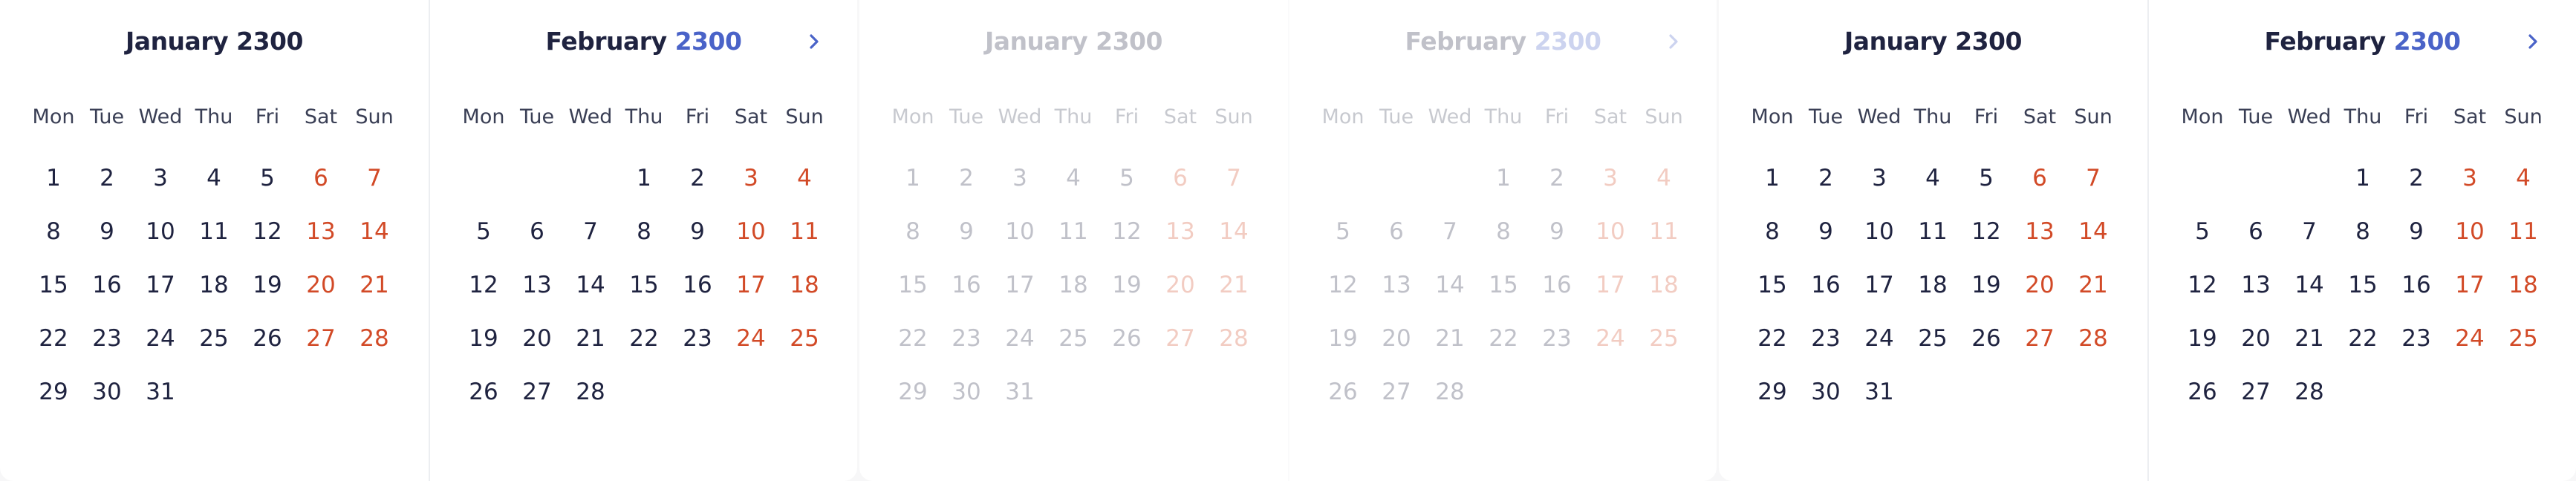 The width and height of the screenshot is (2576, 481). I want to click on day-cell: 5, so click(2202, 231).